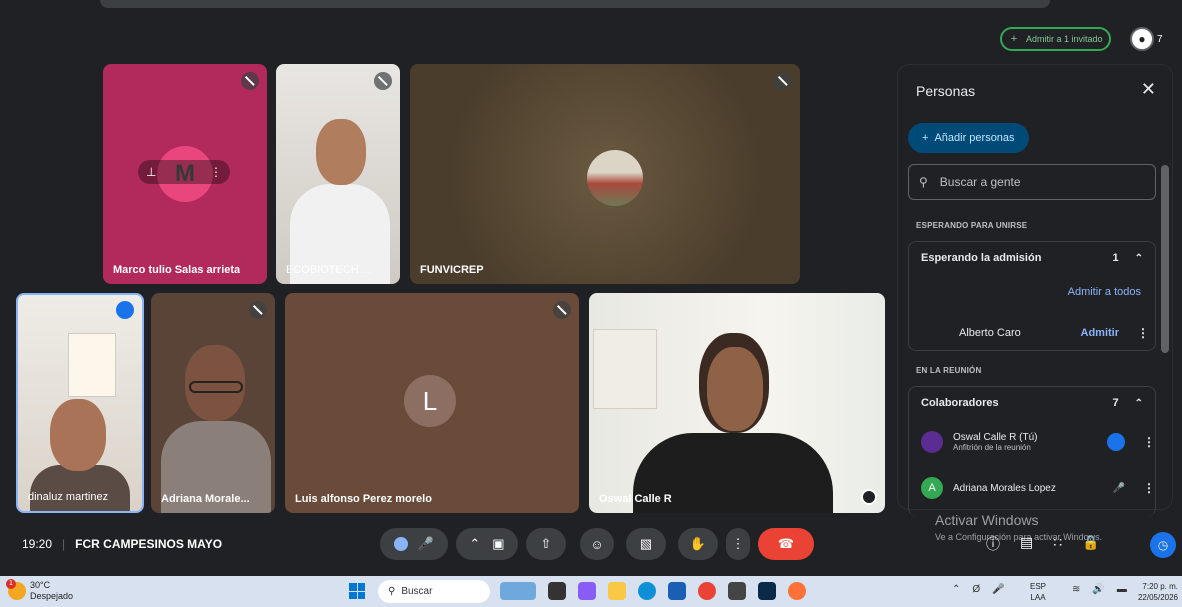 This screenshot has width=1182, height=607. Describe the element at coordinates (1032, 258) in the screenshot. I see `waiting-group-header: Esperando la admisión 1 ⌃` at that location.